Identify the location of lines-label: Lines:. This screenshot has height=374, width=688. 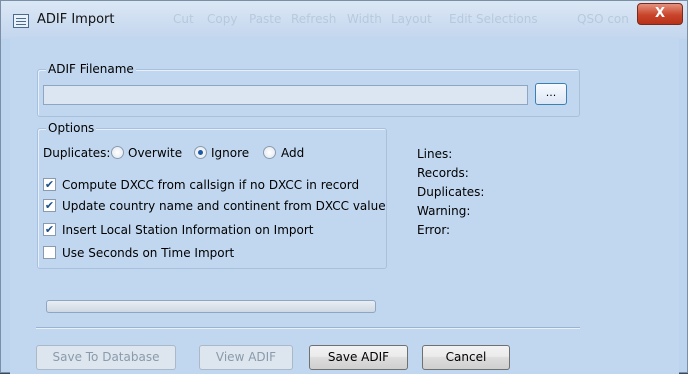
(435, 154).